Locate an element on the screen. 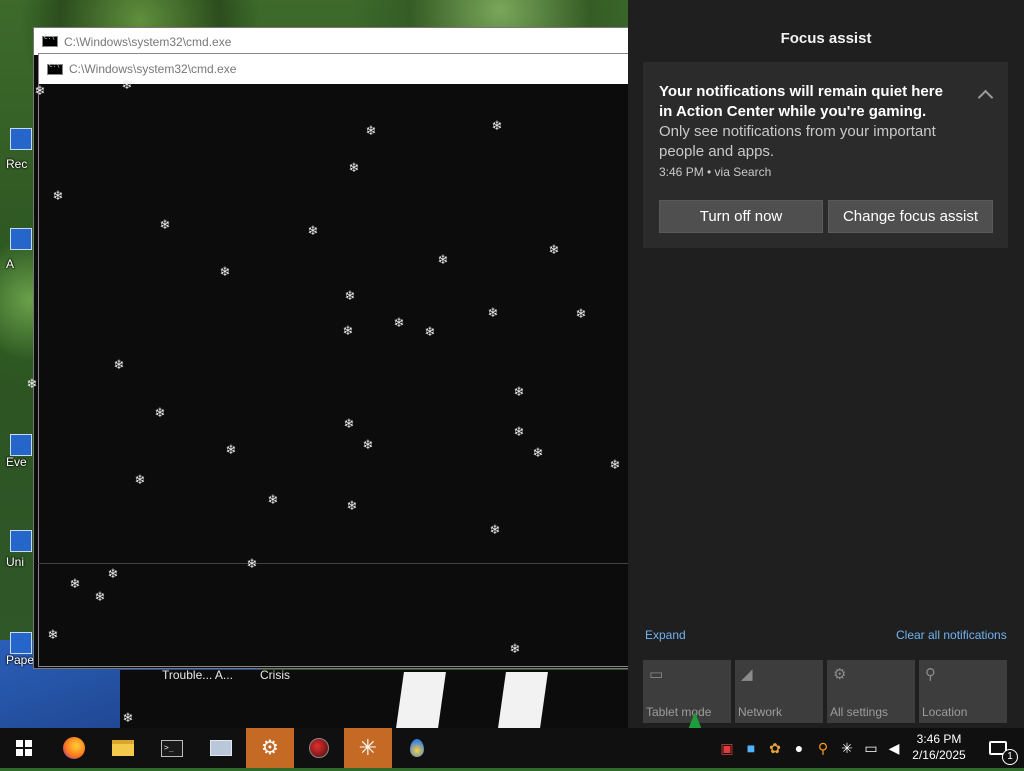 The height and width of the screenshot is (771, 1024). chevron-up-icon is located at coordinates (985, 97).